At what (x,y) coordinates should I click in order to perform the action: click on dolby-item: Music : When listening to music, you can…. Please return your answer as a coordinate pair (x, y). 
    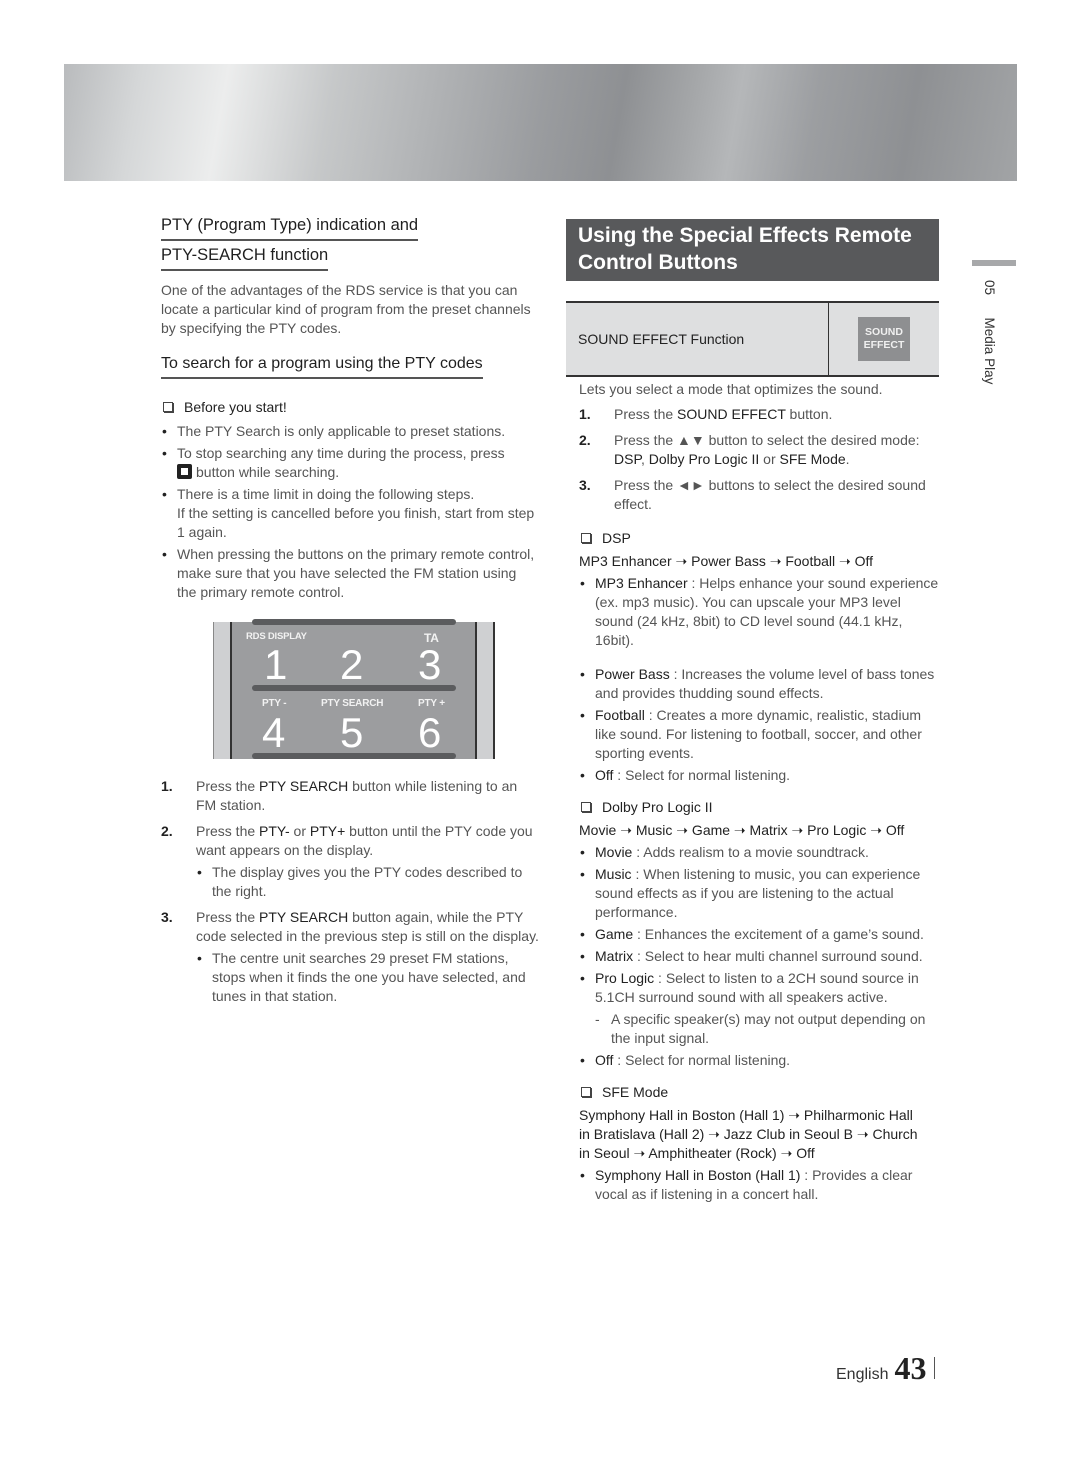
    Looking at the image, I should click on (759, 893).